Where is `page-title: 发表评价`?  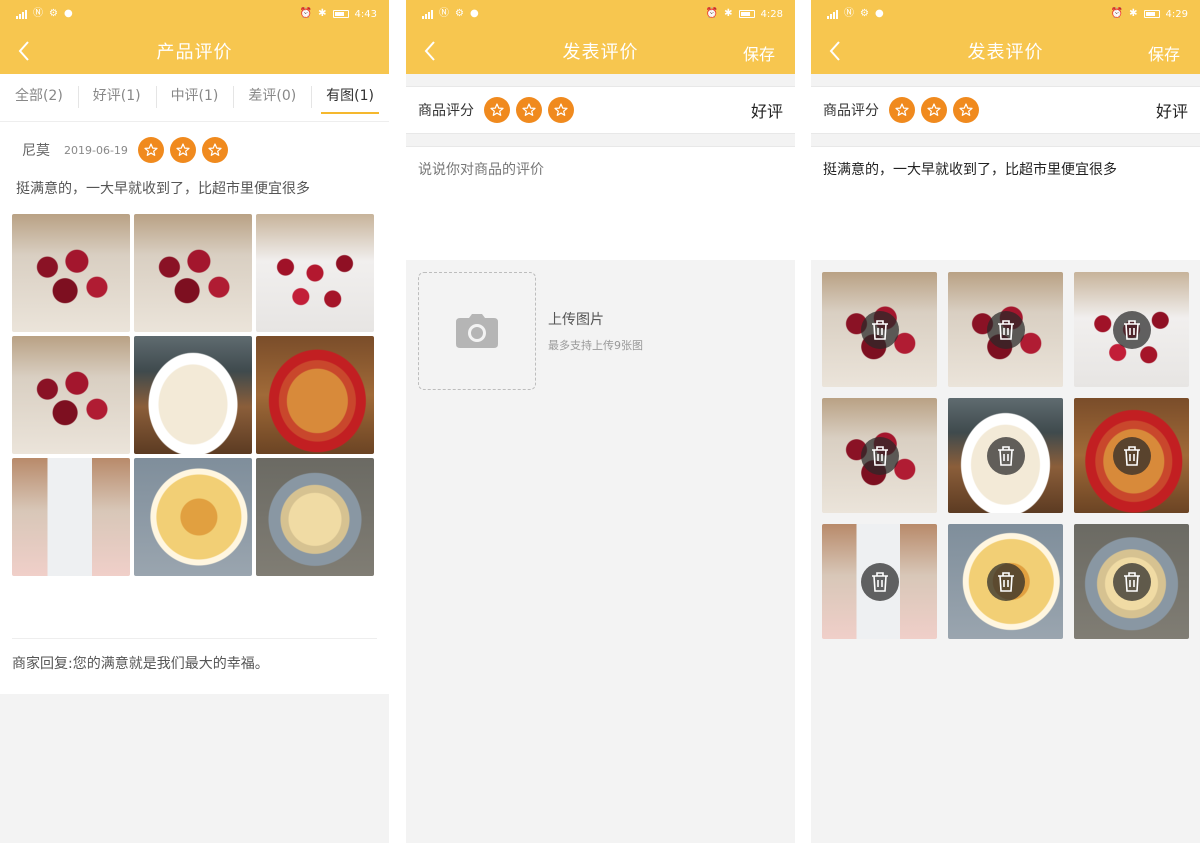
page-title: 发表评价 is located at coordinates (600, 52).